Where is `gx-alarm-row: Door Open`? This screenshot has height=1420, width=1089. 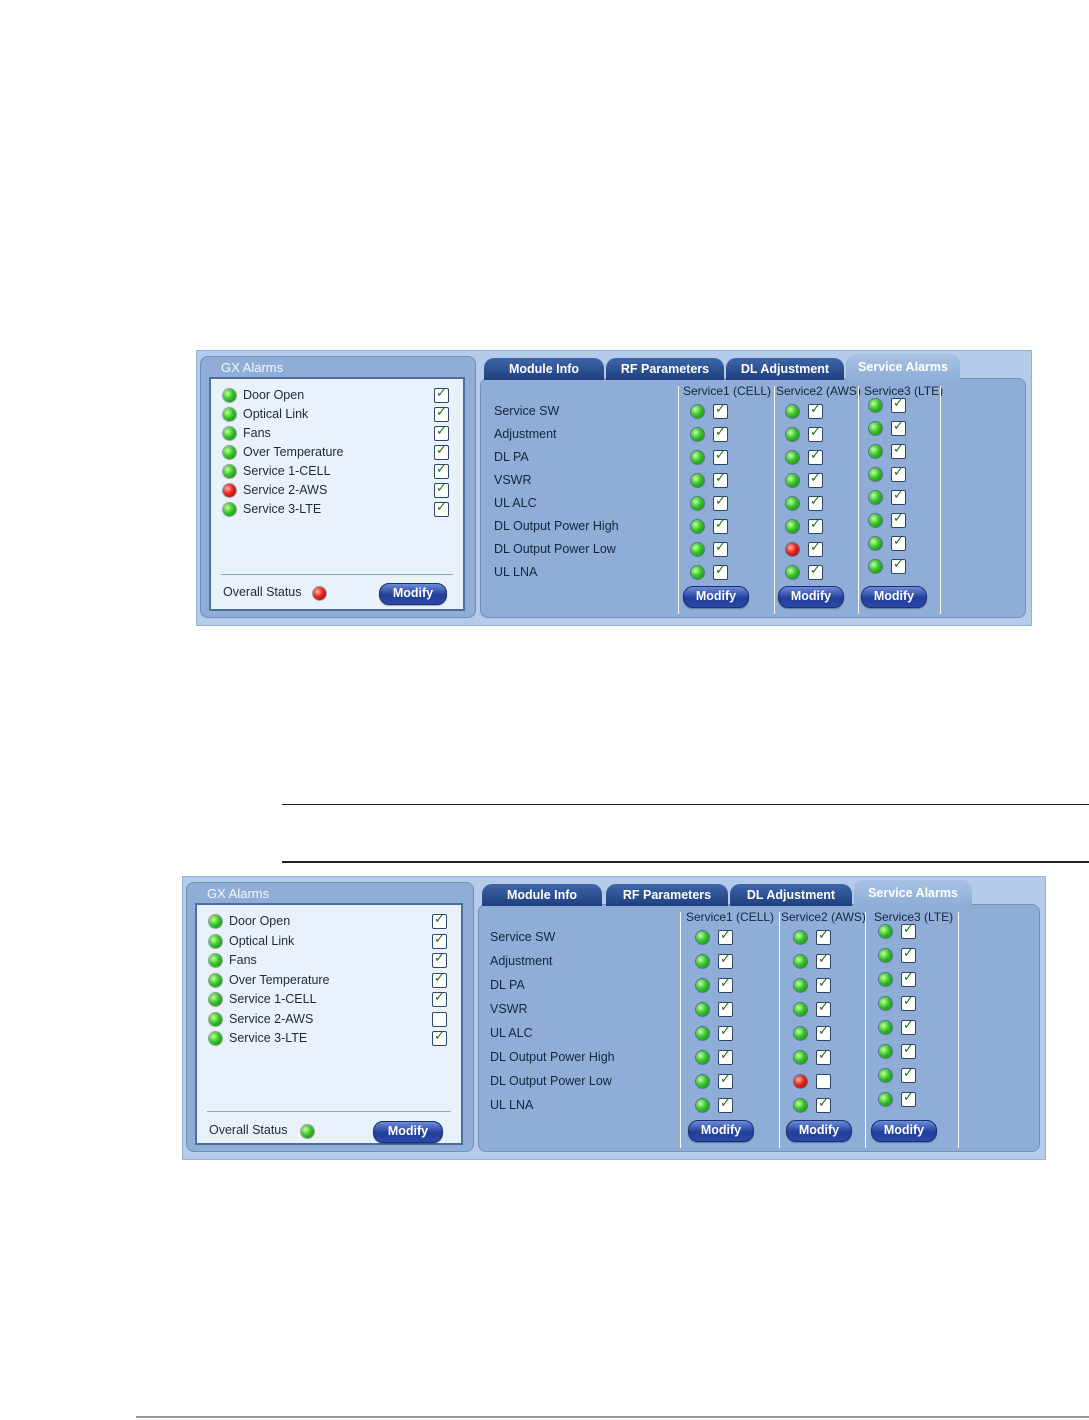 gx-alarm-row: Door Open is located at coordinates (337, 395).